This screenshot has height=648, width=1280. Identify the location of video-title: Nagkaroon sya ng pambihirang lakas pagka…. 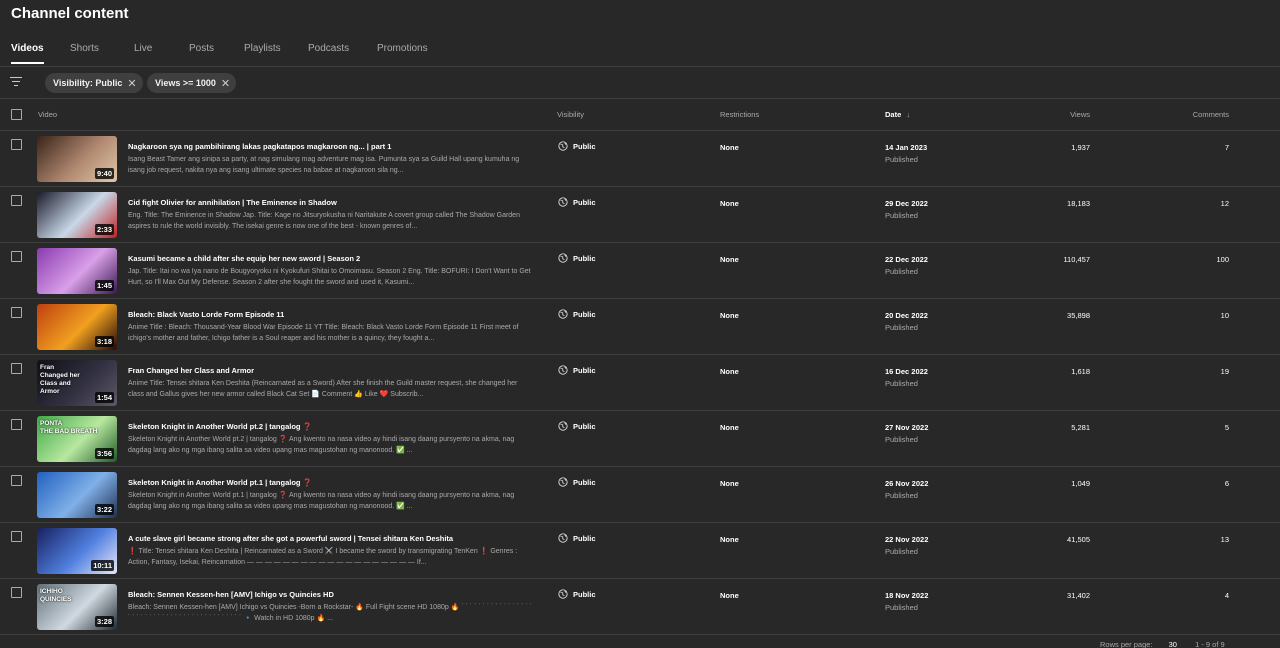
(259, 146).